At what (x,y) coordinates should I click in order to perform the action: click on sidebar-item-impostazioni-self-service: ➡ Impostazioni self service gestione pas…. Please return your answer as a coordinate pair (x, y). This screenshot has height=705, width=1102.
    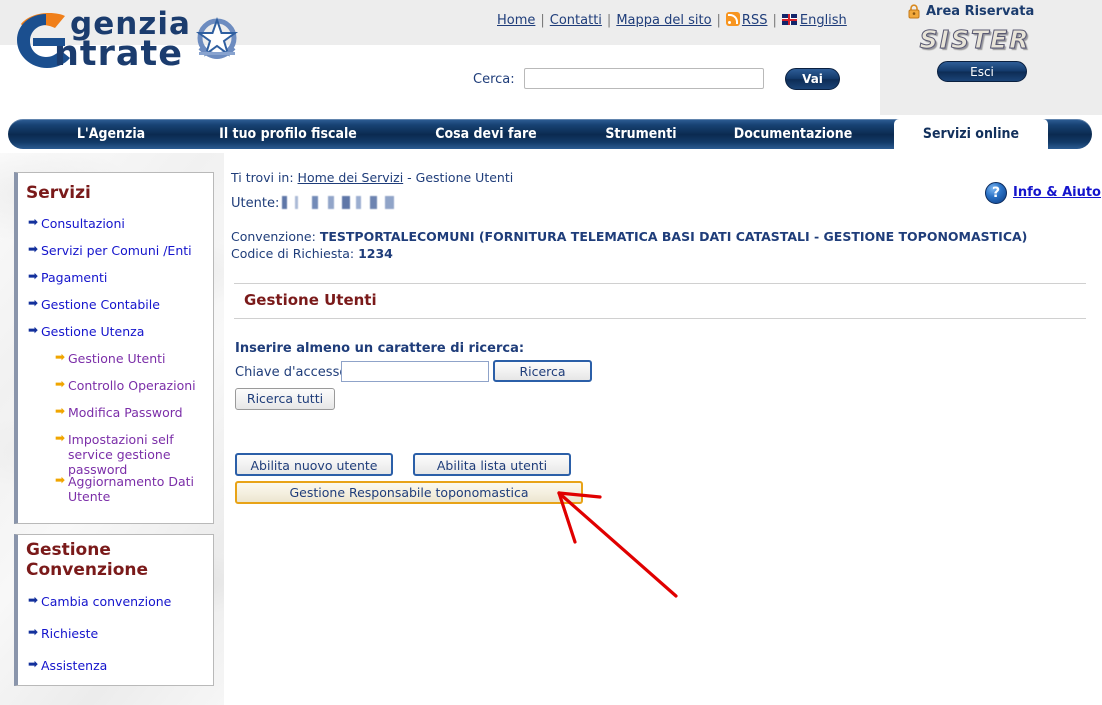
    Looking at the image, I should click on (130, 454).